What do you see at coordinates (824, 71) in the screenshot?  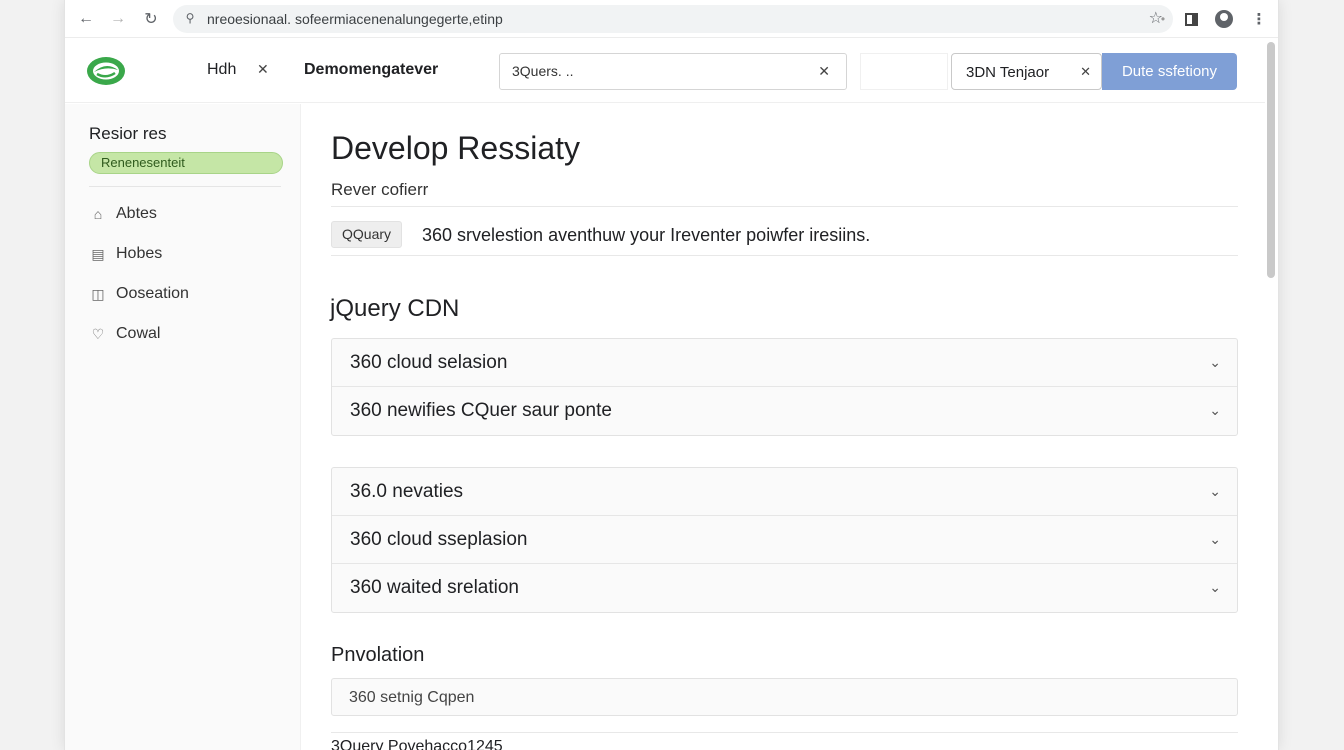 I see `clear-search-icon: ✕` at bounding box center [824, 71].